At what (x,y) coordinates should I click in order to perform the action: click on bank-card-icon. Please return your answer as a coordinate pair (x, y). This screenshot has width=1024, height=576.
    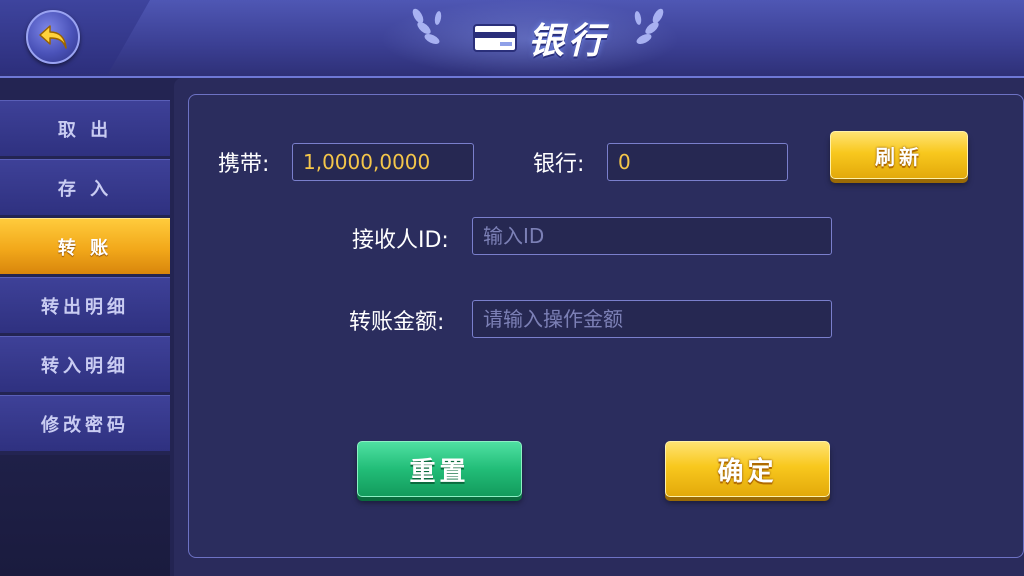
    Looking at the image, I should click on (494, 38).